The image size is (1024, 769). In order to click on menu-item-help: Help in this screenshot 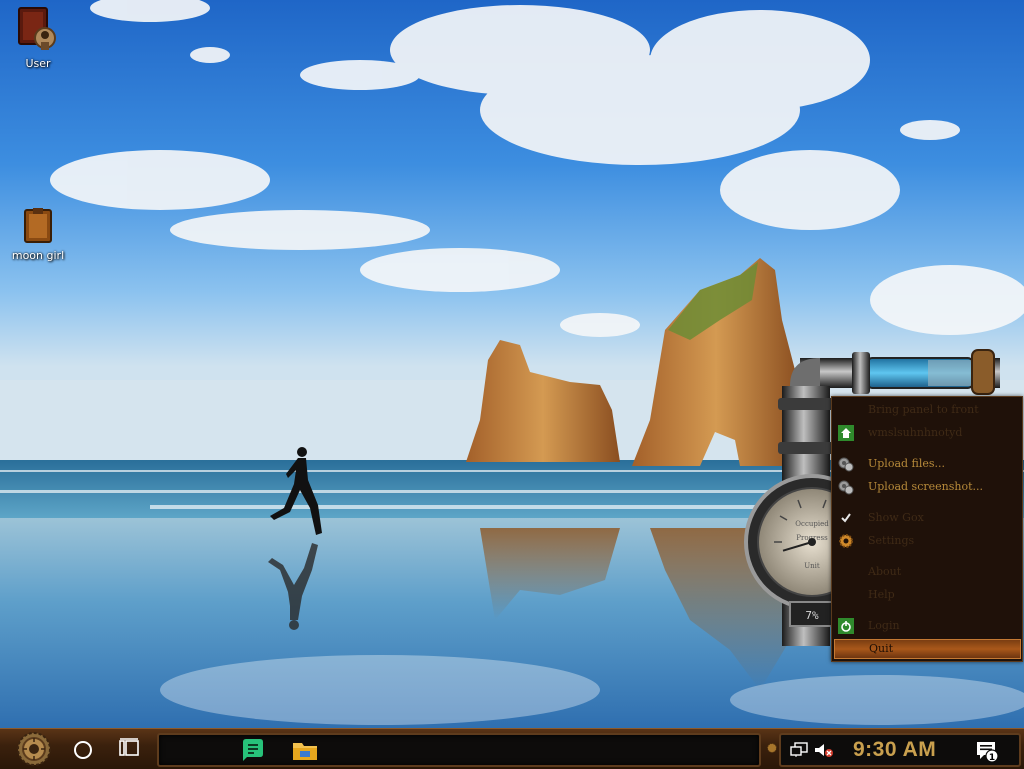, I will do `click(927, 595)`.